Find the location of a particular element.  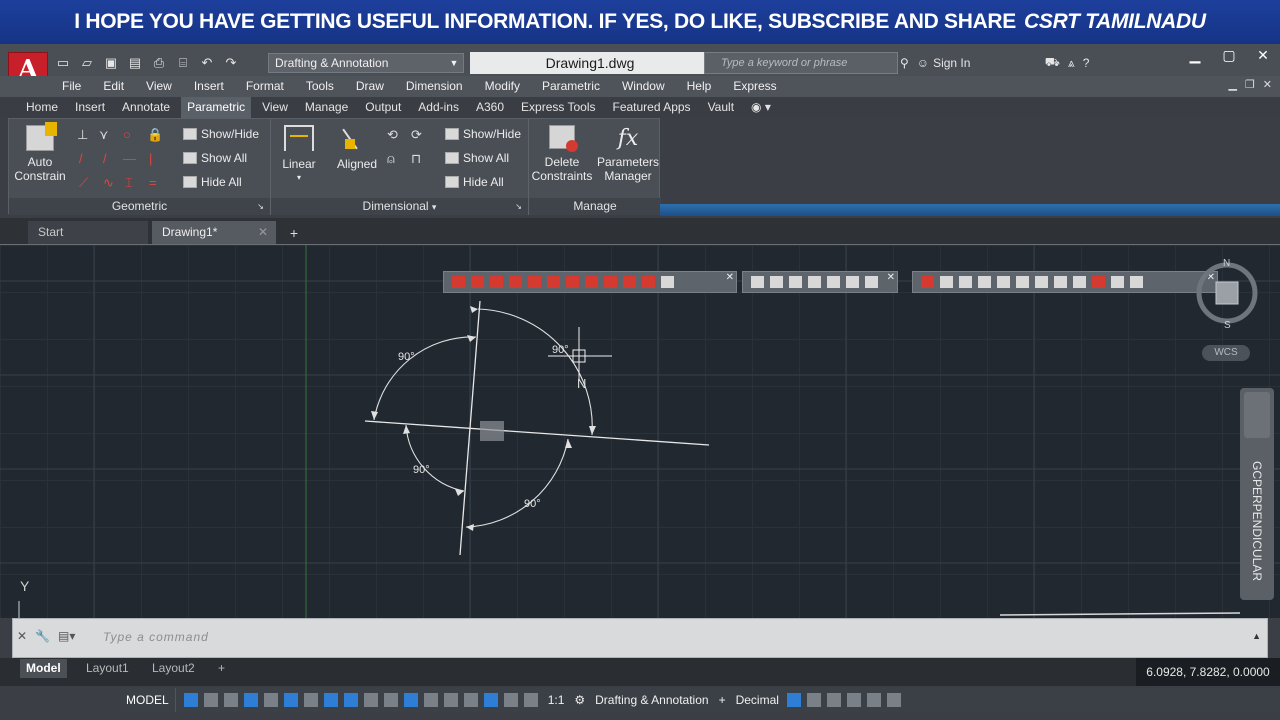

aligned-button: Aligned is located at coordinates (357, 148).